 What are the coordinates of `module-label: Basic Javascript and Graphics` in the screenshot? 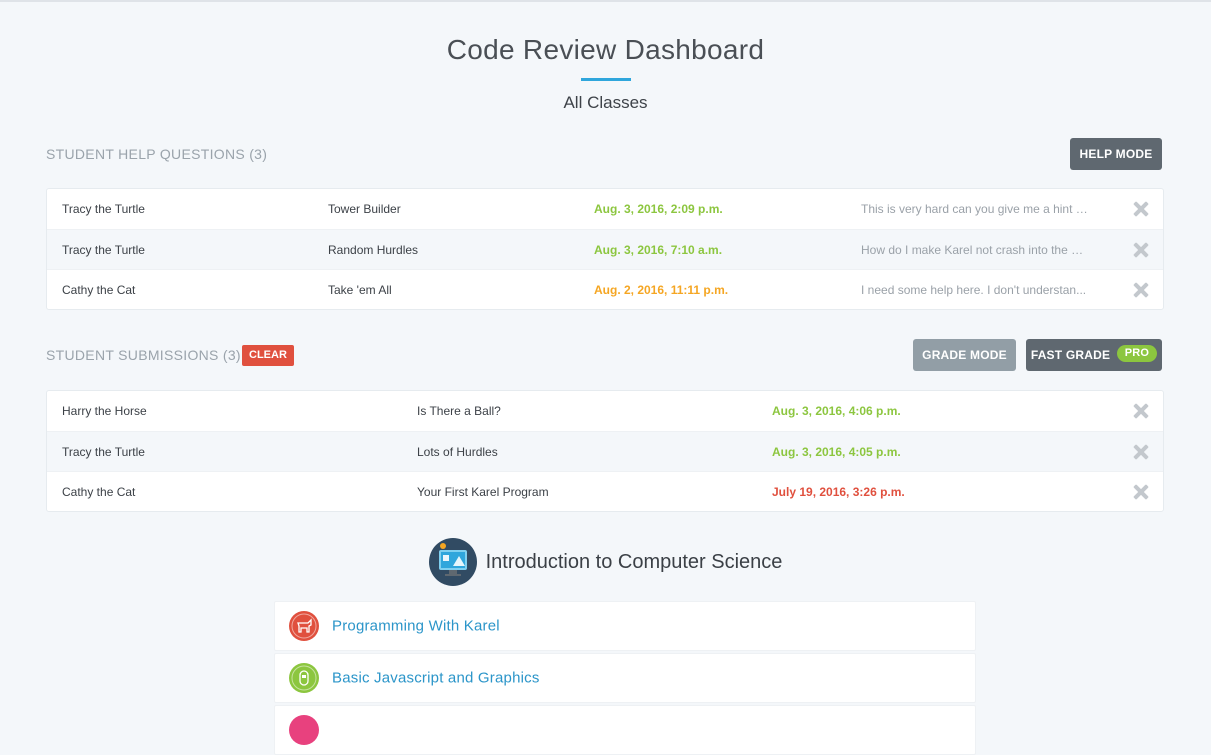 It's located at (436, 678).